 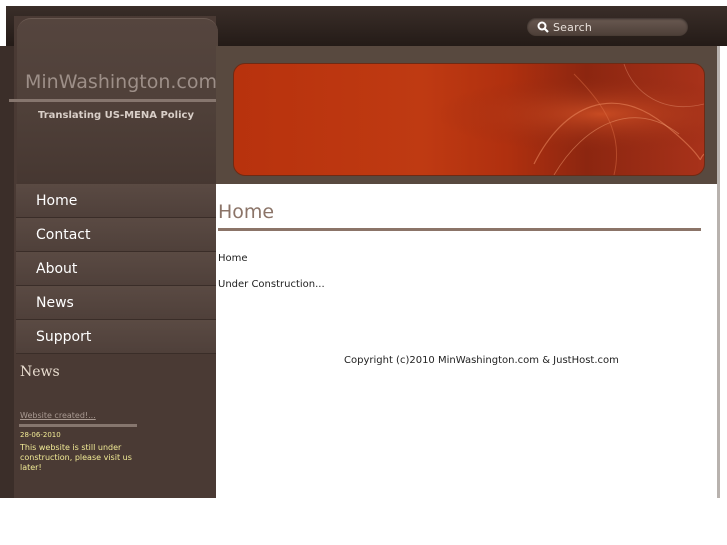 I want to click on nav-item-contact: Contact, so click(x=116, y=235).